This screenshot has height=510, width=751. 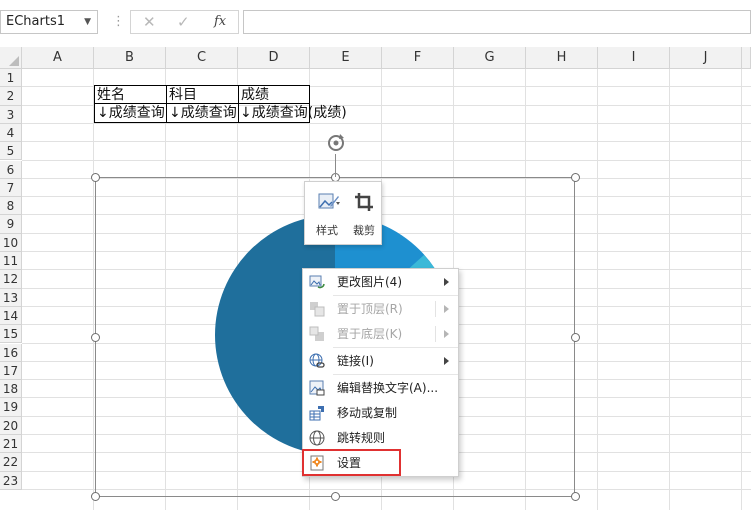 What do you see at coordinates (380, 361) in the screenshot?
I see `menu-item-link: 链接(I)` at bounding box center [380, 361].